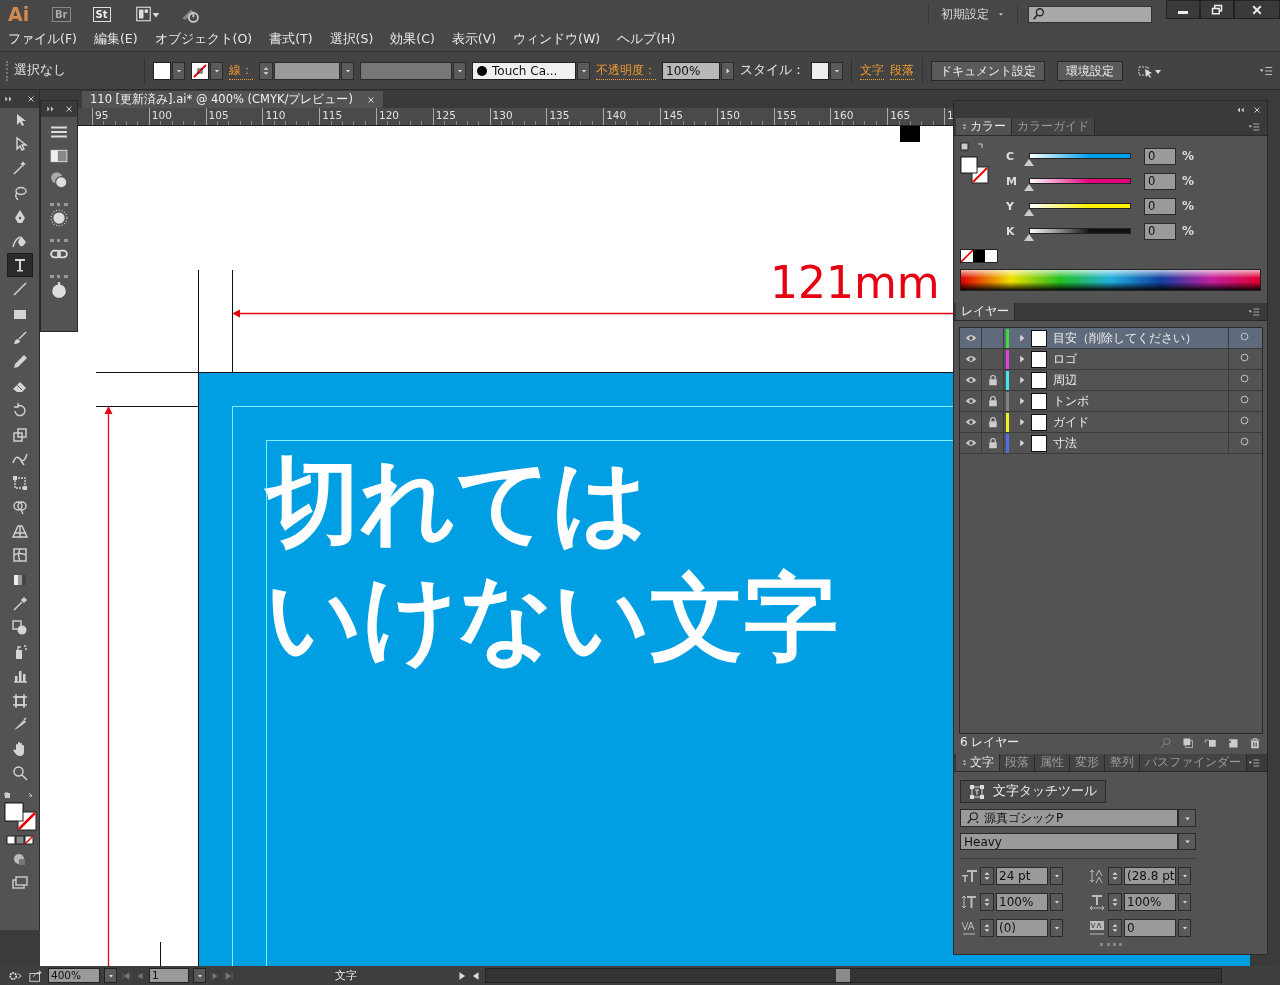 The height and width of the screenshot is (985, 1280). What do you see at coordinates (221, 99) in the screenshot?
I see `document-title: 110 [更新済み].ai* @ 400% (CMYK/プレビュー)` at bounding box center [221, 99].